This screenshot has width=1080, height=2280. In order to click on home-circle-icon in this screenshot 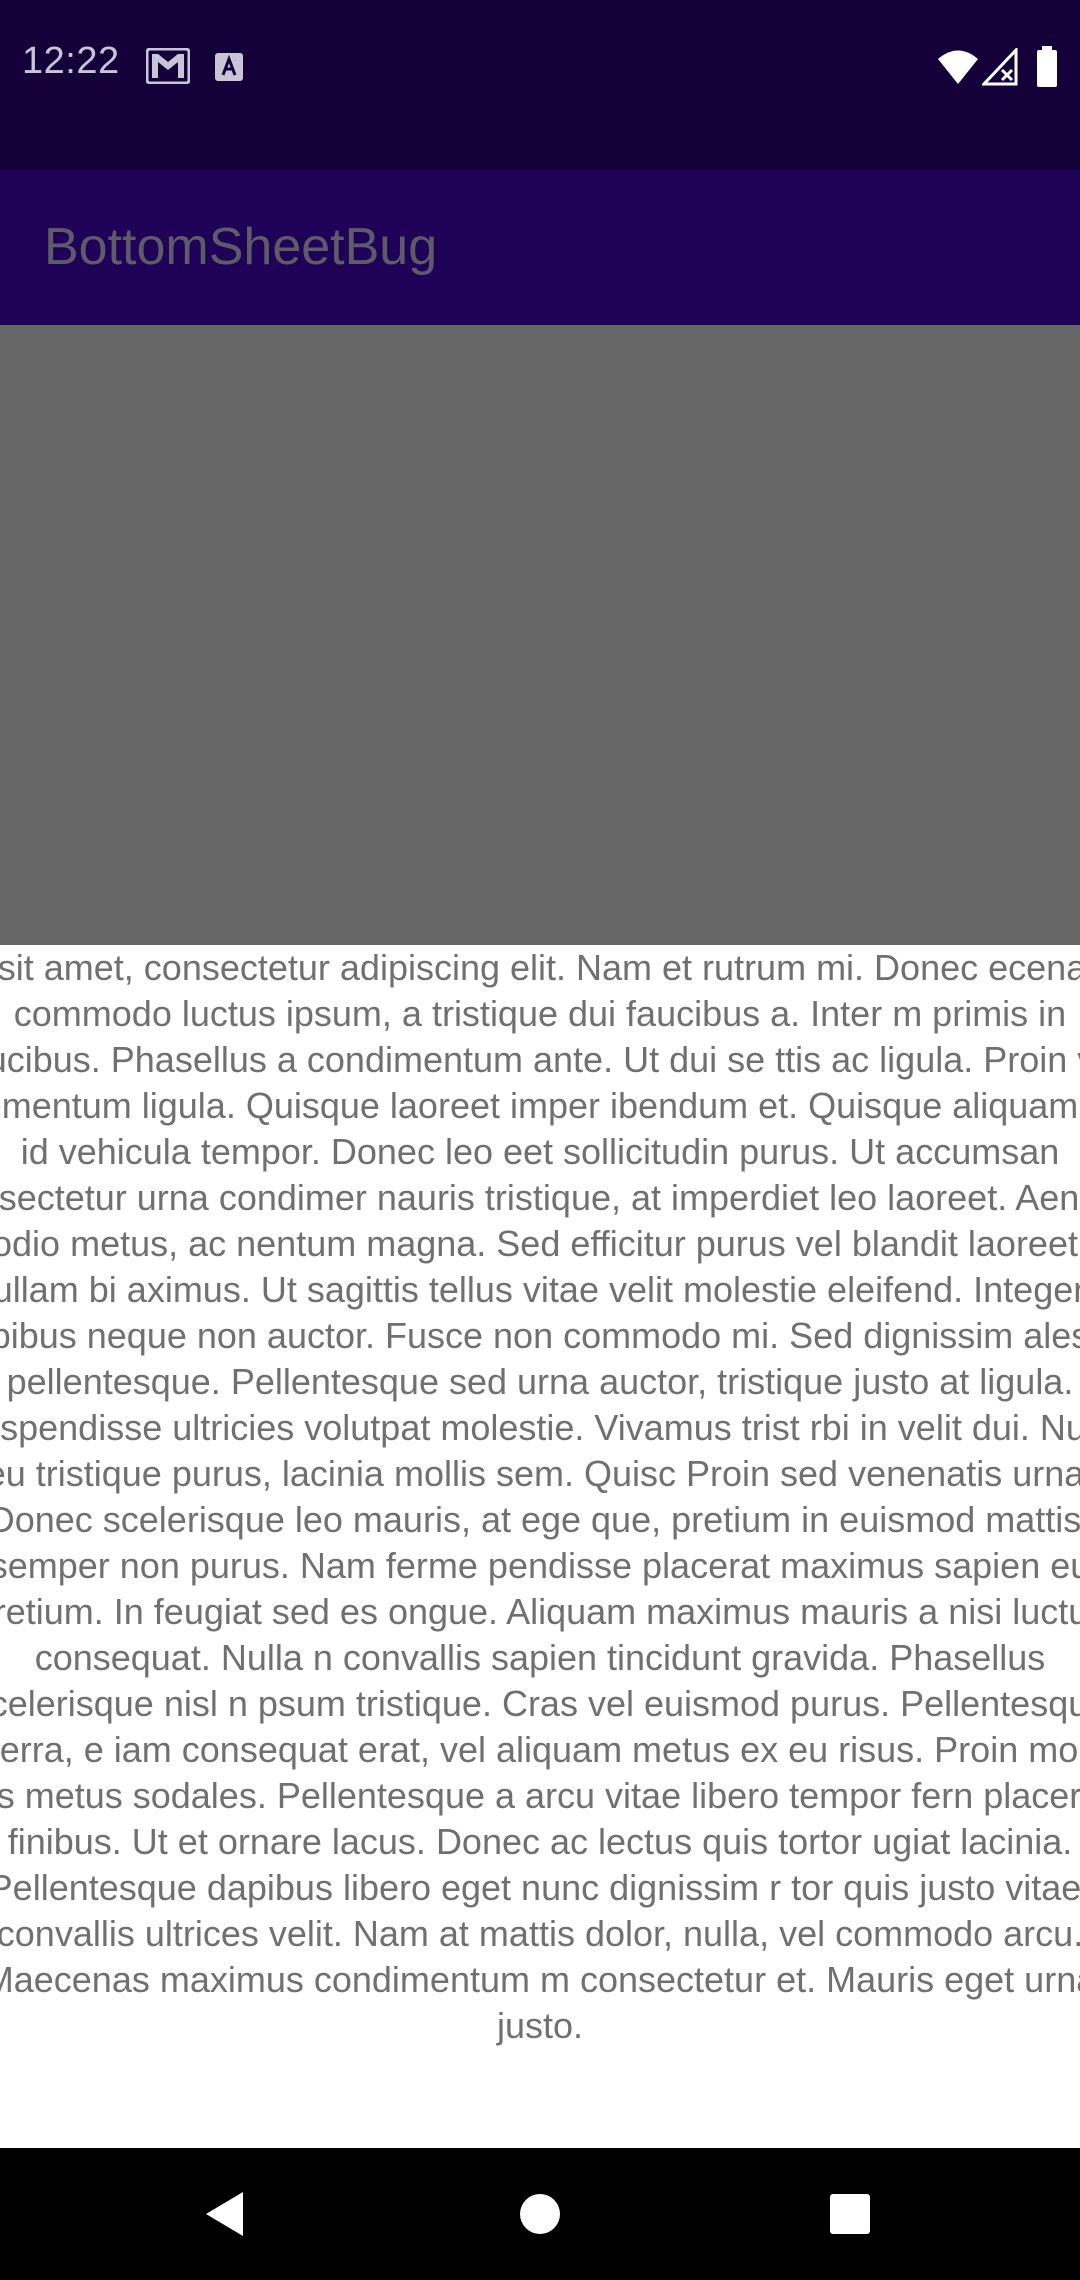, I will do `click(540, 2214)`.